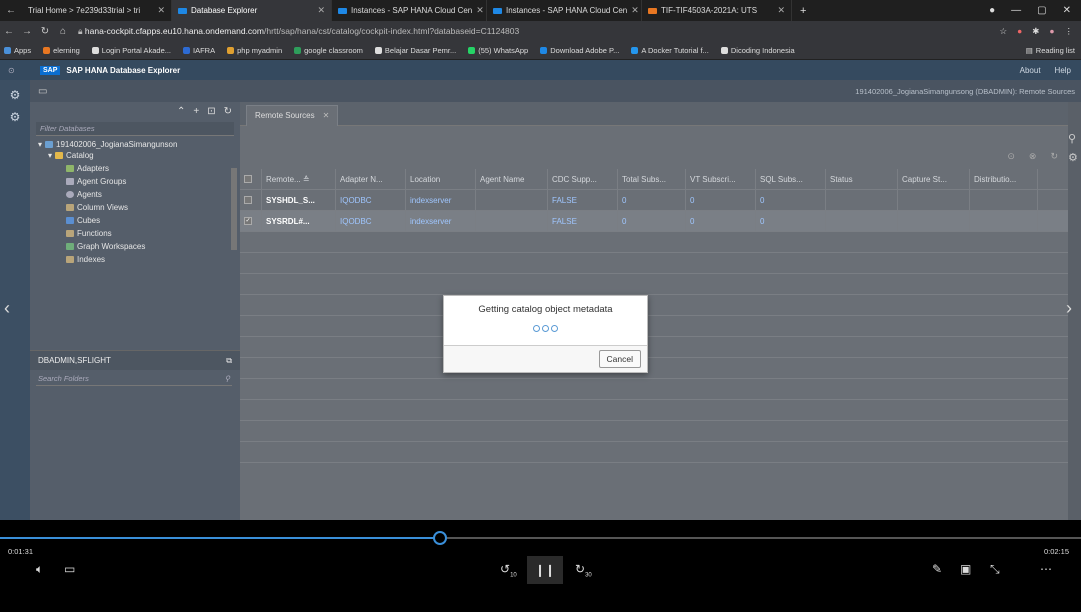 The width and height of the screenshot is (1081, 612). I want to click on about-link: About, so click(1030, 70).